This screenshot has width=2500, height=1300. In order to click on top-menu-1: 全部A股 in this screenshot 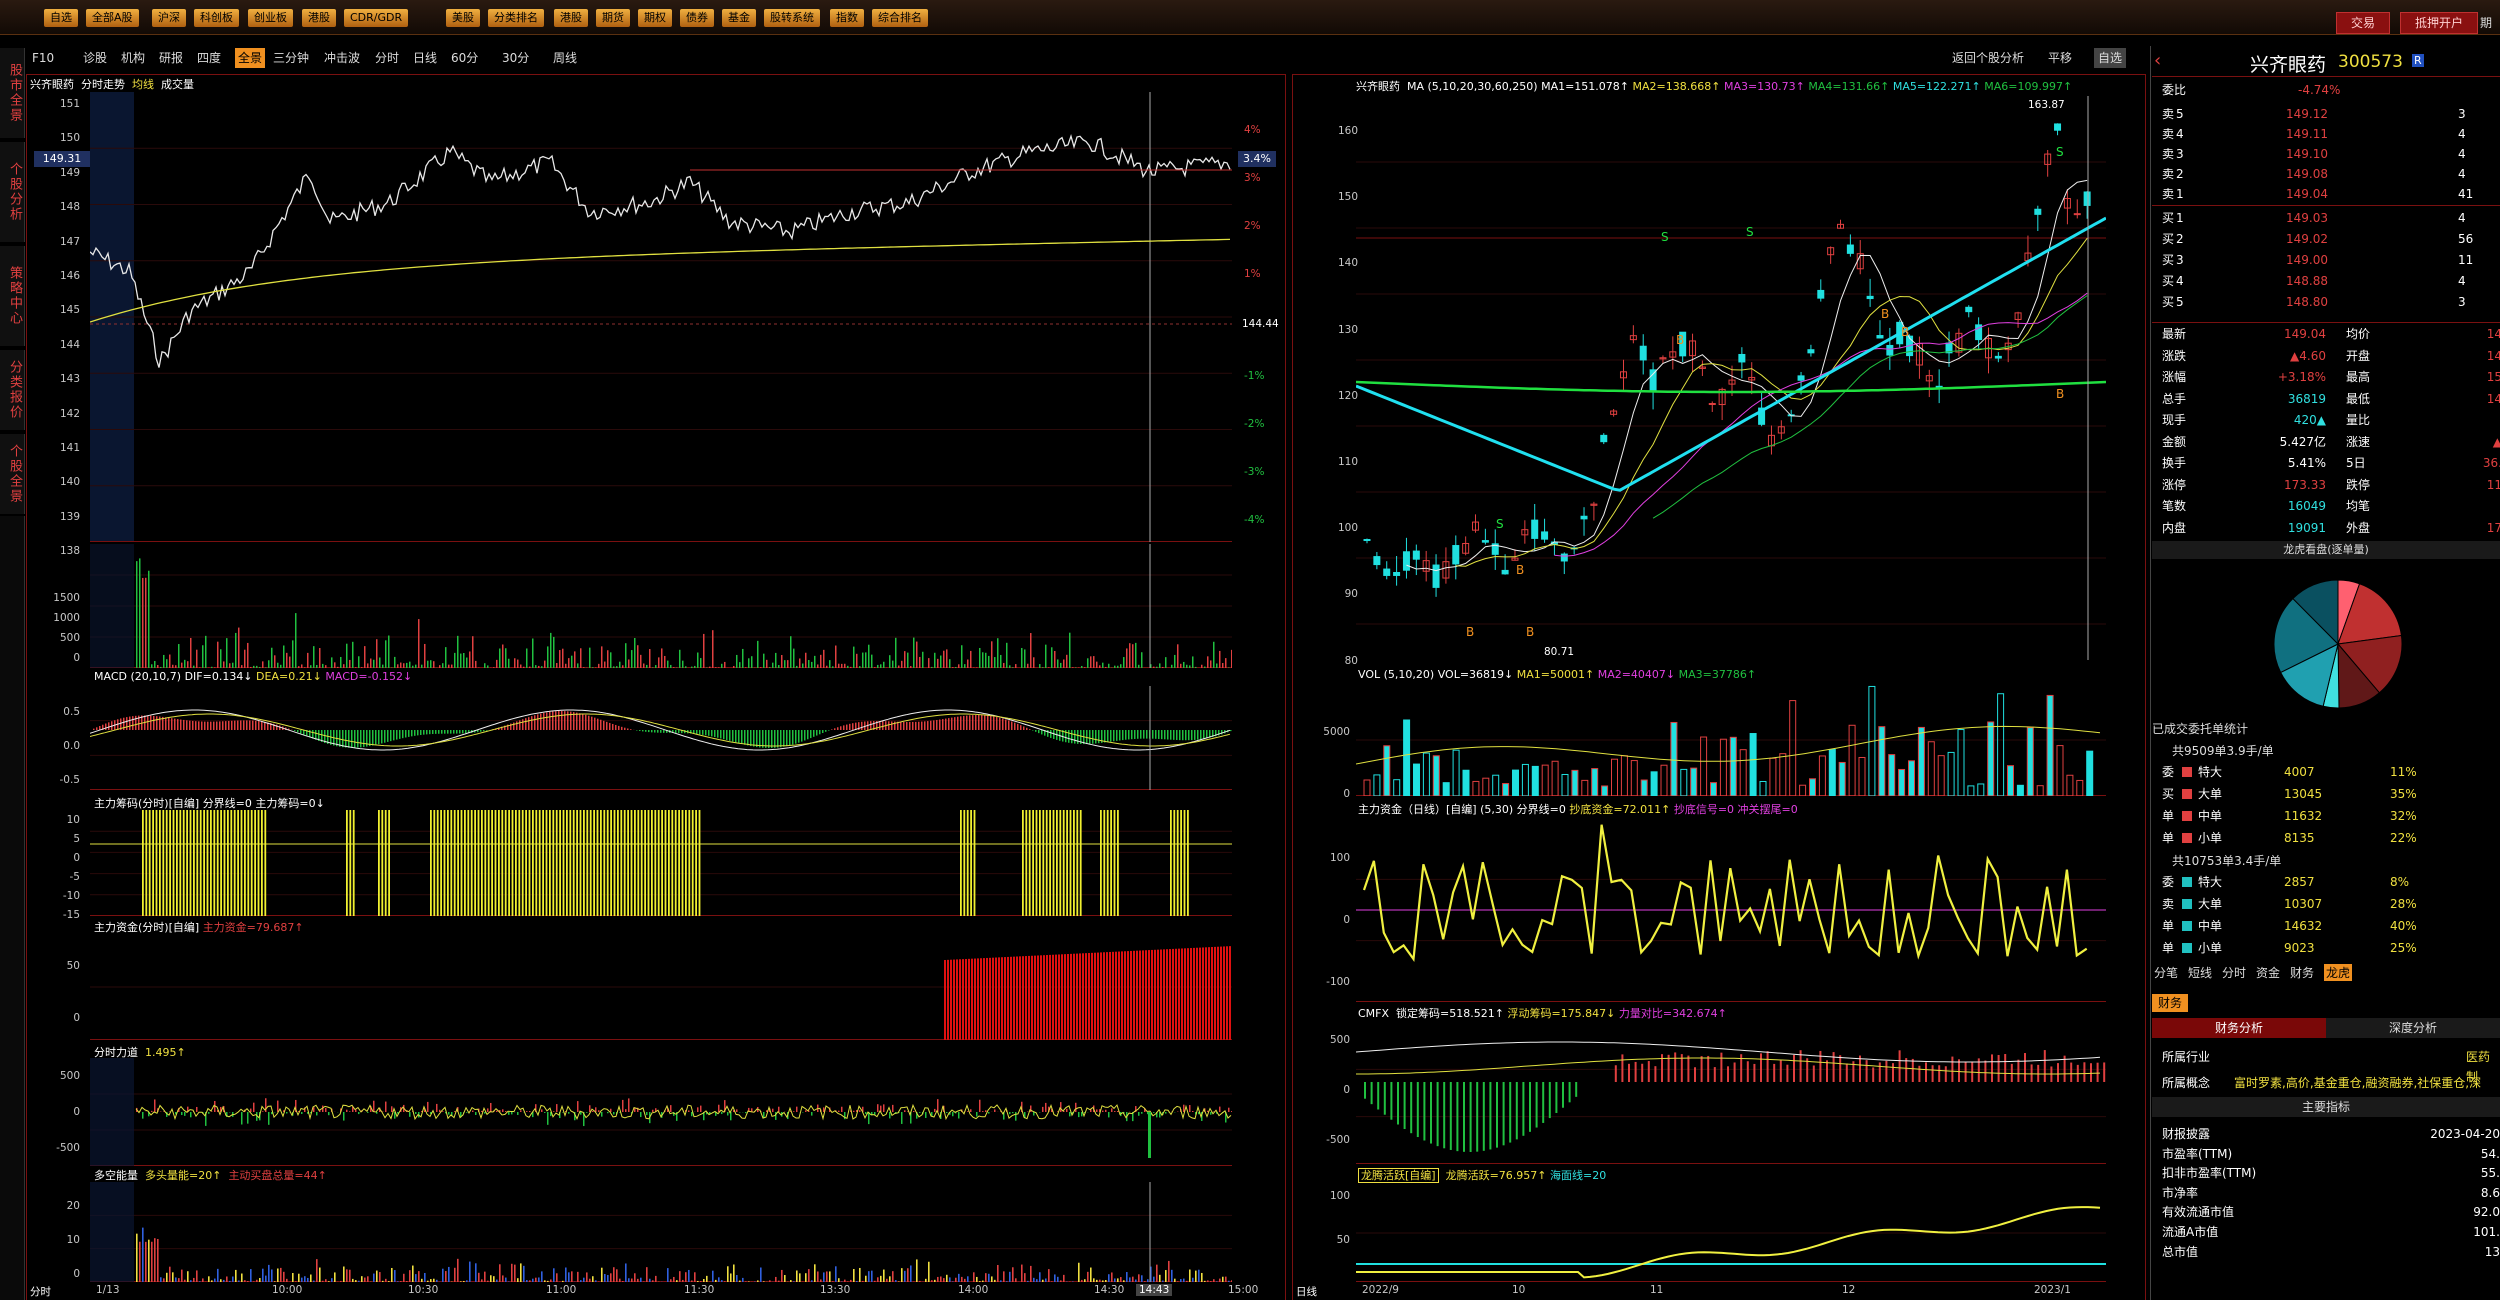, I will do `click(112, 18)`.